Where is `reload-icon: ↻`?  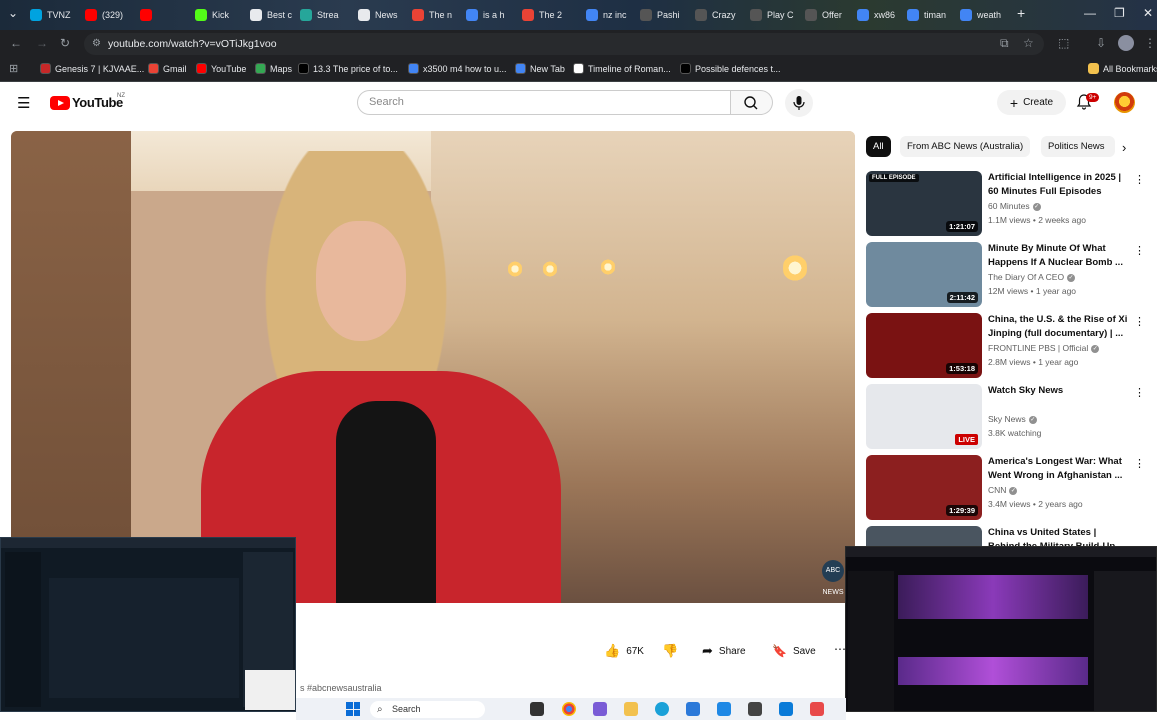 reload-icon: ↻ is located at coordinates (65, 43).